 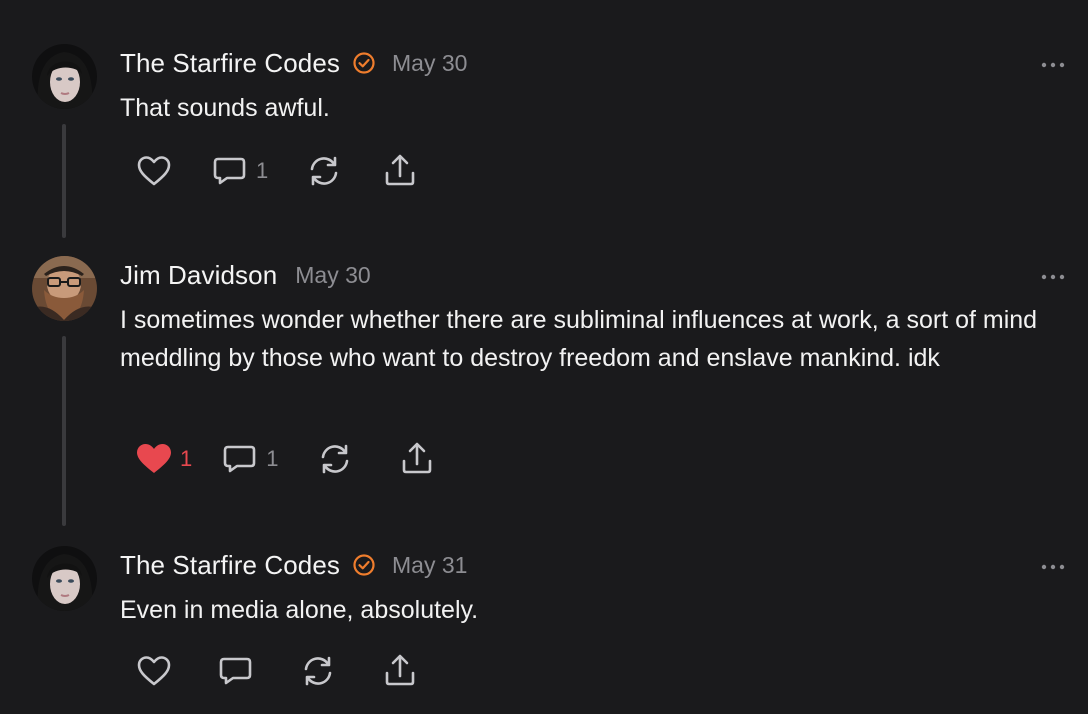 What do you see at coordinates (429, 565) in the screenshot?
I see `comment-date: May 31` at bounding box center [429, 565].